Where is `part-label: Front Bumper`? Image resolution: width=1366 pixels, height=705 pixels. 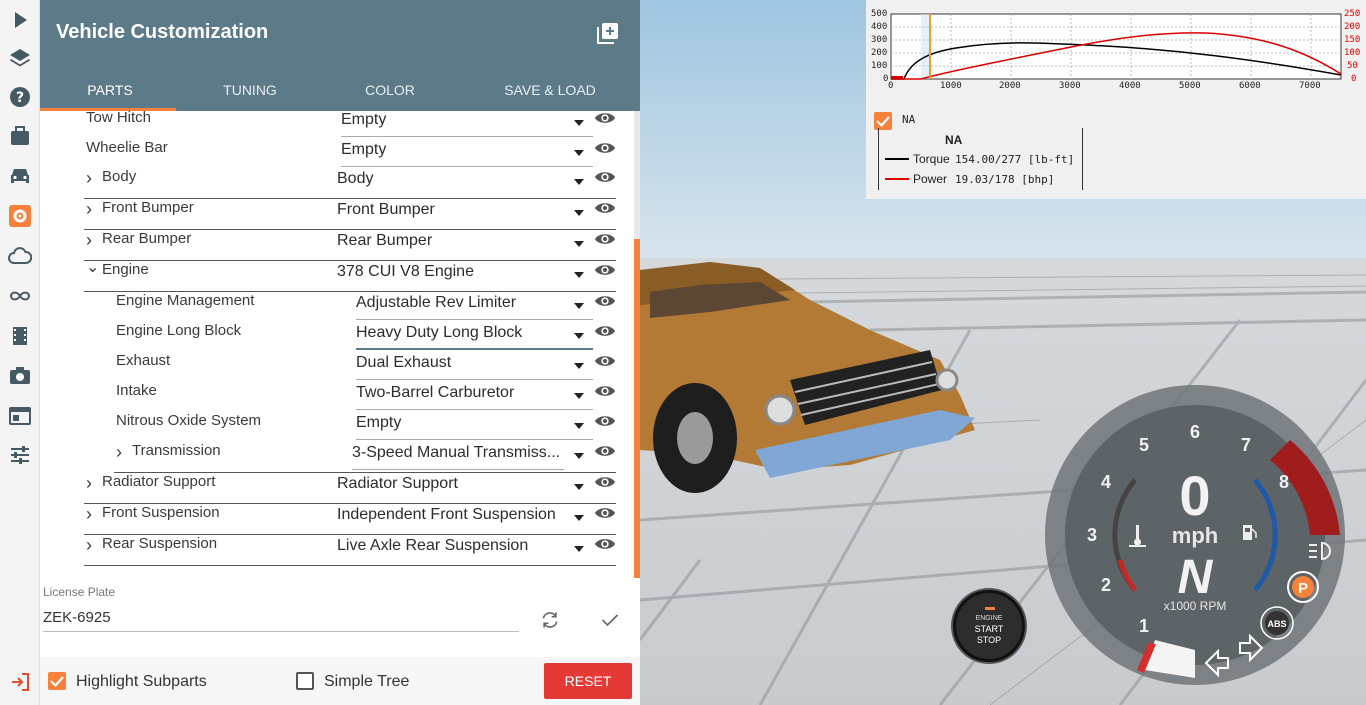
part-label: Front Bumper is located at coordinates (148, 207).